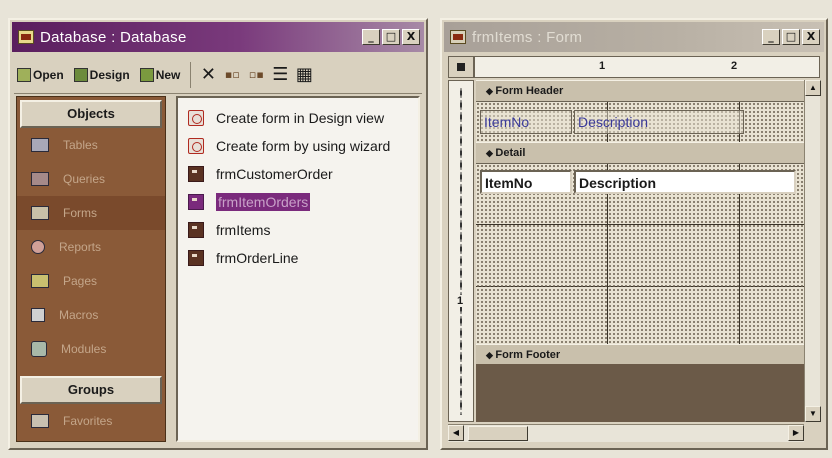 This screenshot has width=832, height=458. I want to click on report-icon, so click(38, 247).